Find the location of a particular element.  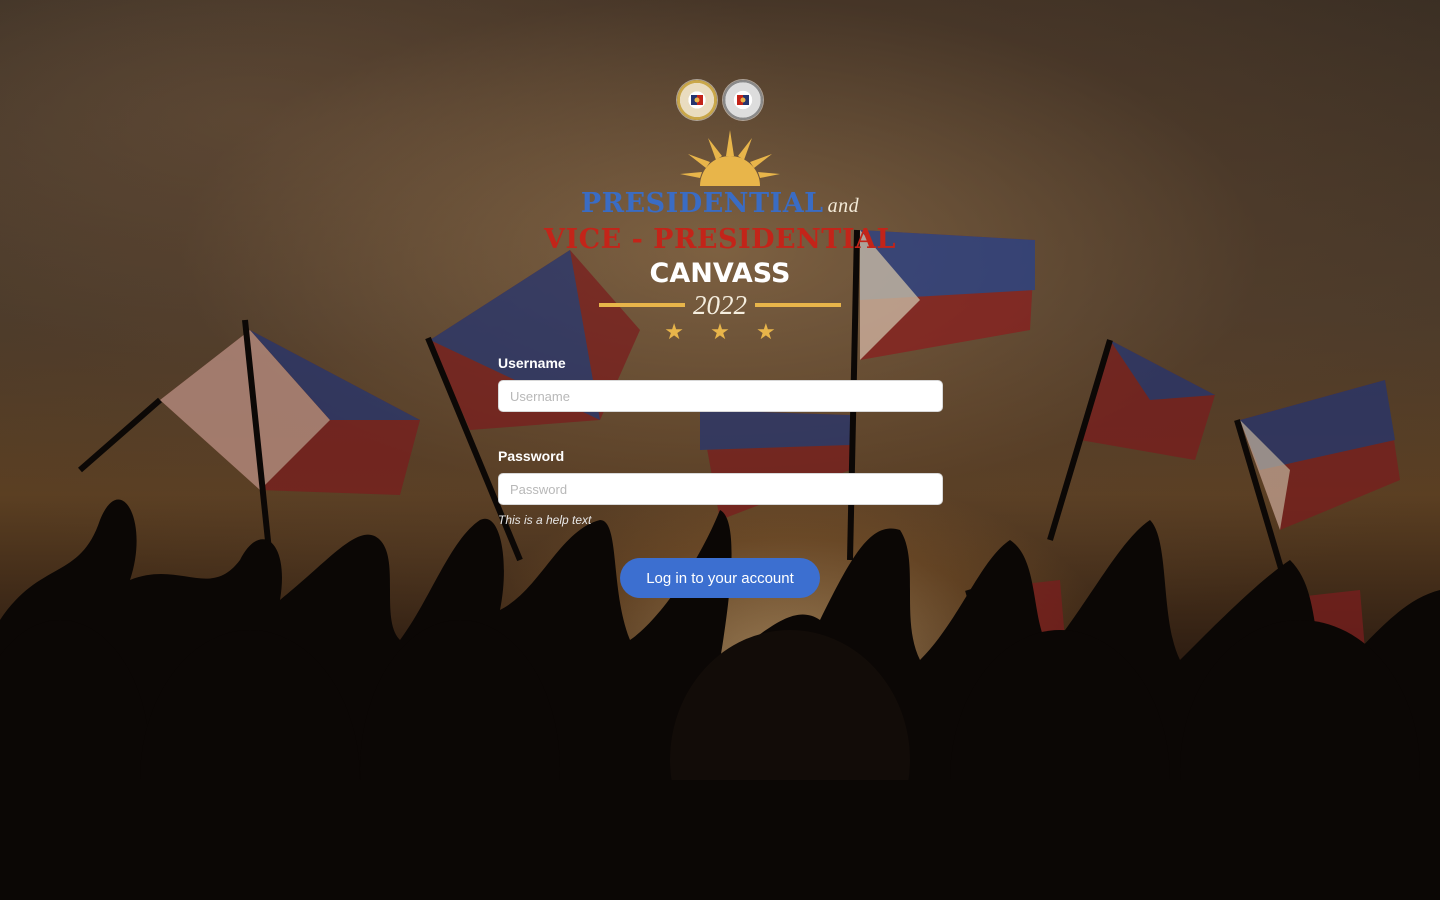

title-presidential: PRESIDENTIAL and is located at coordinates (720, 205).